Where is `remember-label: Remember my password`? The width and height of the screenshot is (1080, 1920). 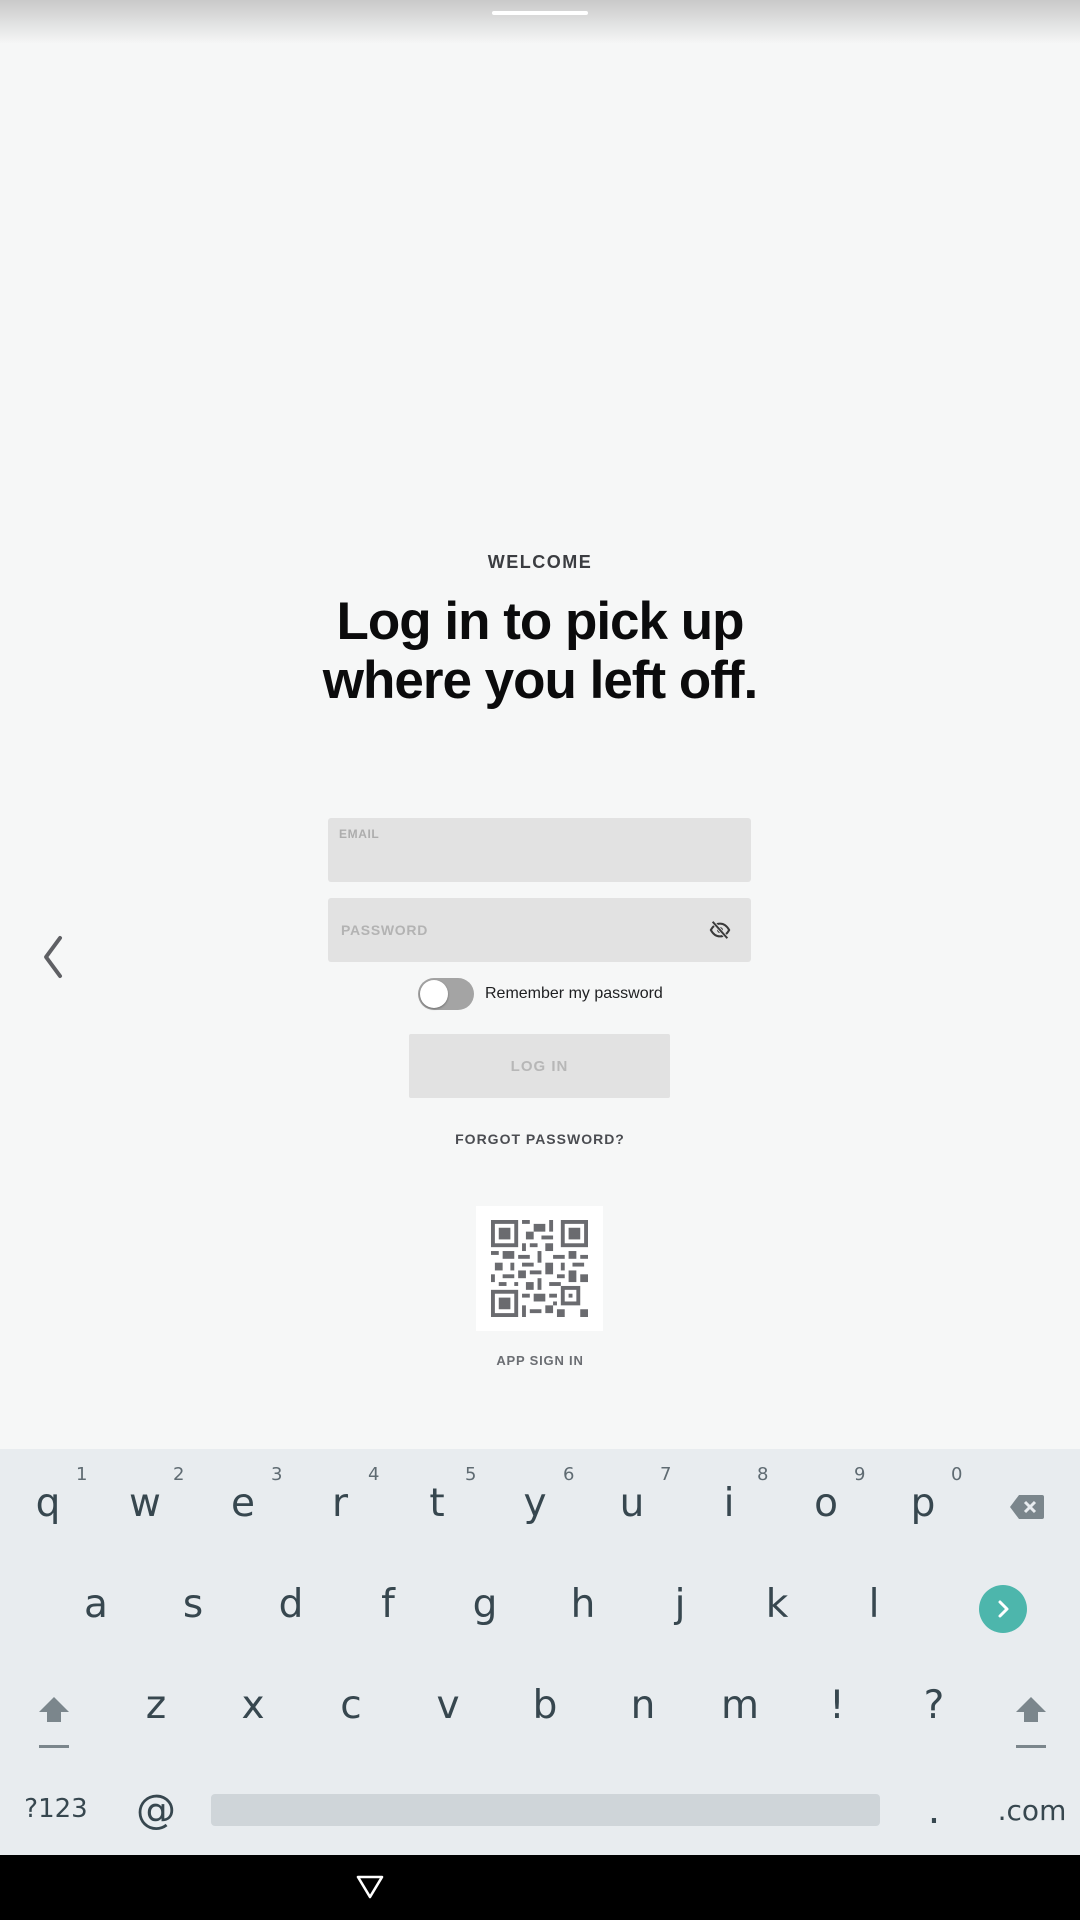 remember-label: Remember my password is located at coordinates (574, 993).